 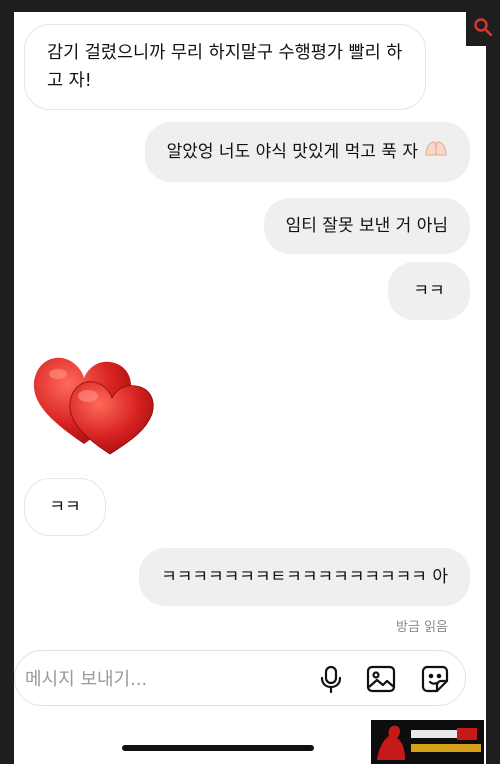 I want to click on message-outgoing: ㅋㅋㅋㅋㅋㅋㅋㅌㅋㅋㅋㅋㅋㅋㅋㅋㅋ 아, so click(x=304, y=577).